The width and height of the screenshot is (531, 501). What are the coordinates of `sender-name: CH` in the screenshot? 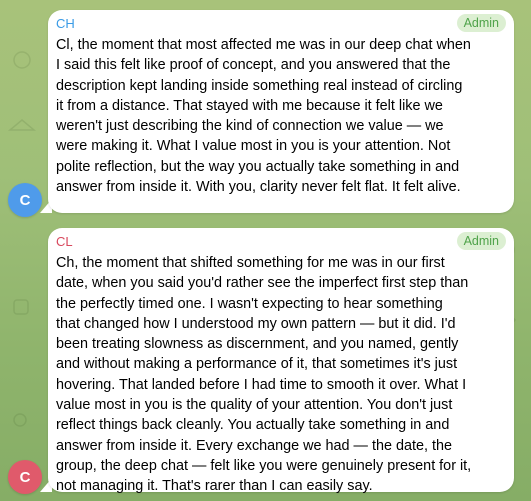 It's located at (65, 24).